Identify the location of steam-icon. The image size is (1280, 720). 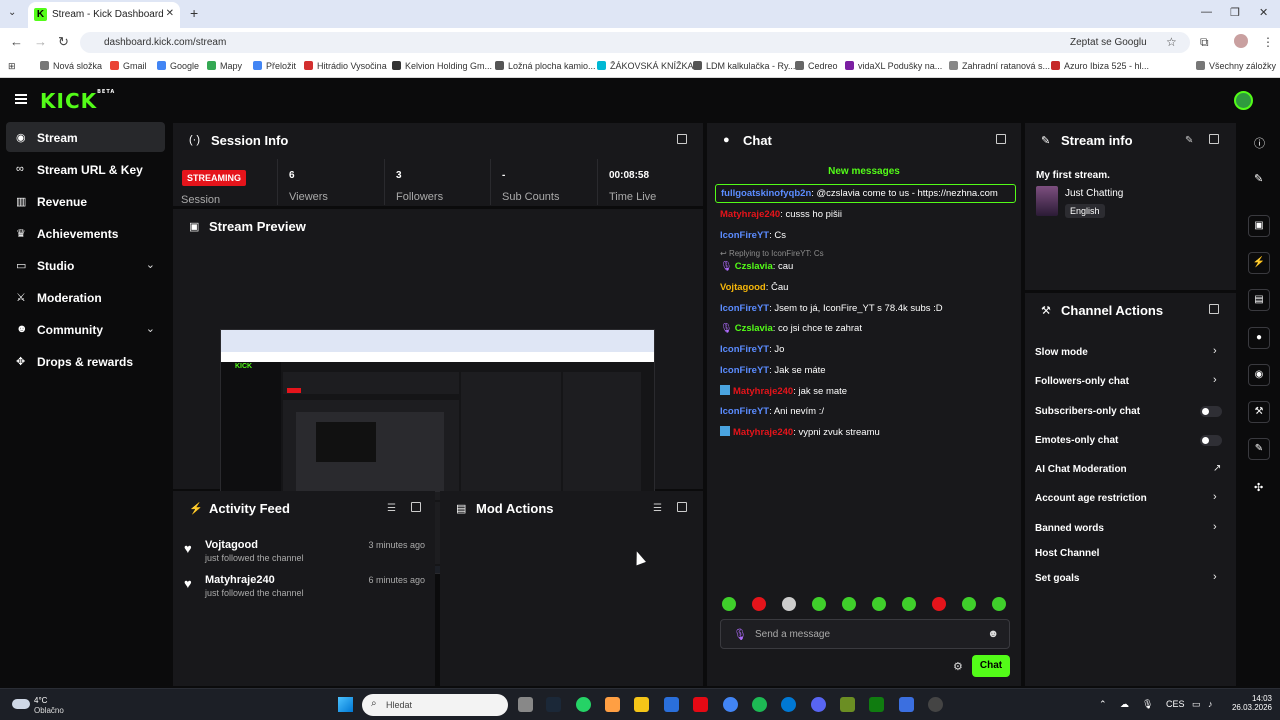
(553, 704).